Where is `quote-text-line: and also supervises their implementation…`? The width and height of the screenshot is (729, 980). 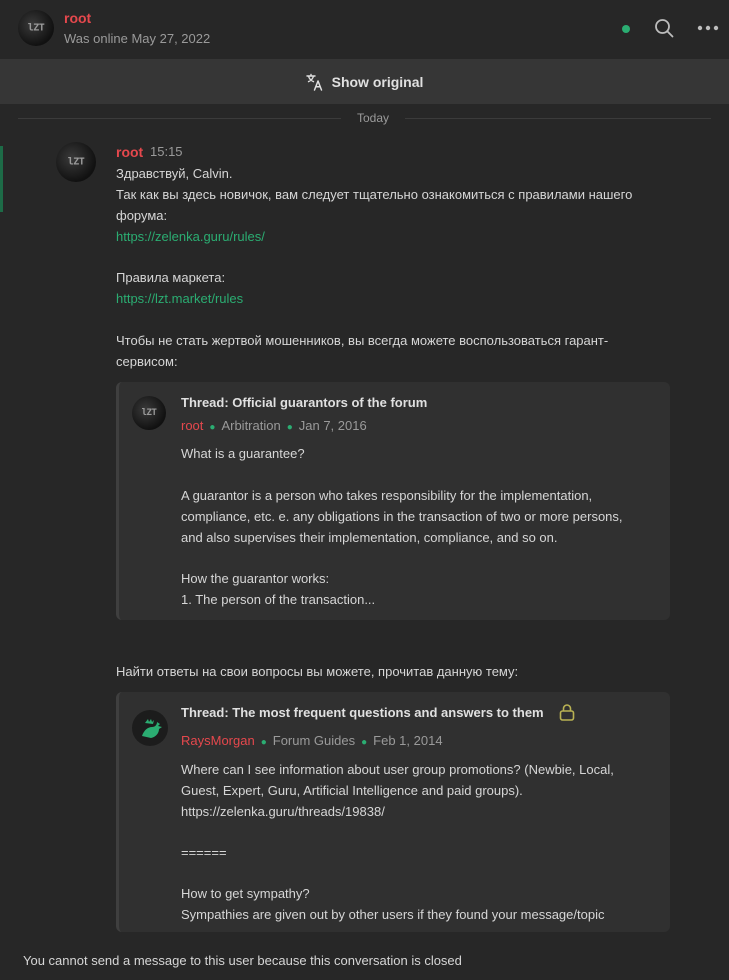 quote-text-line: and also supervises their implementation… is located at coordinates (369, 537).